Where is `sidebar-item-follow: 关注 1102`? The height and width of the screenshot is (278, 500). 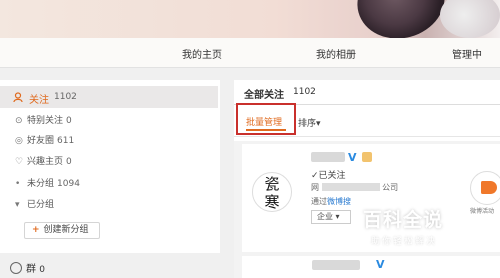
sidebar-item-follow: 关注 1102 is located at coordinates (109, 97).